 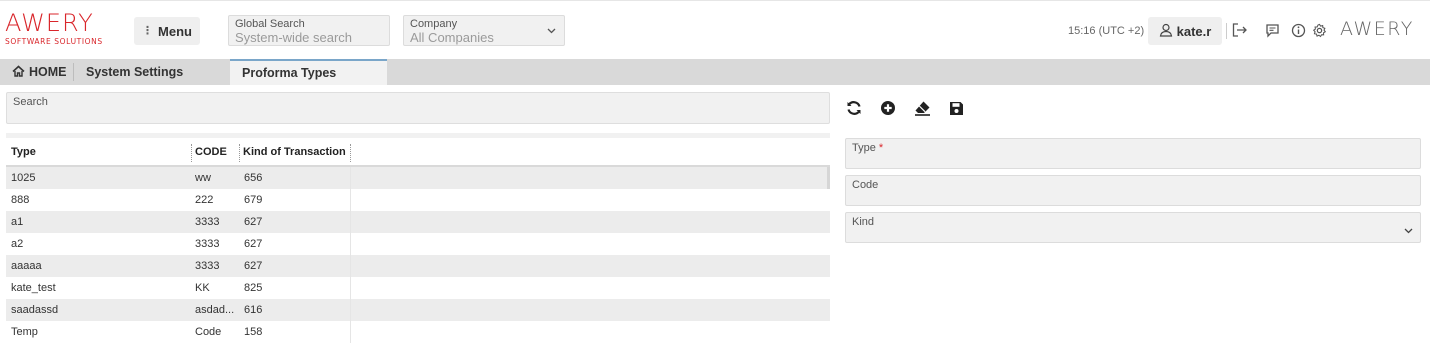 I want to click on awery-logo: AWERY SOFTWARE SOLUTIONS, so click(x=60, y=30).